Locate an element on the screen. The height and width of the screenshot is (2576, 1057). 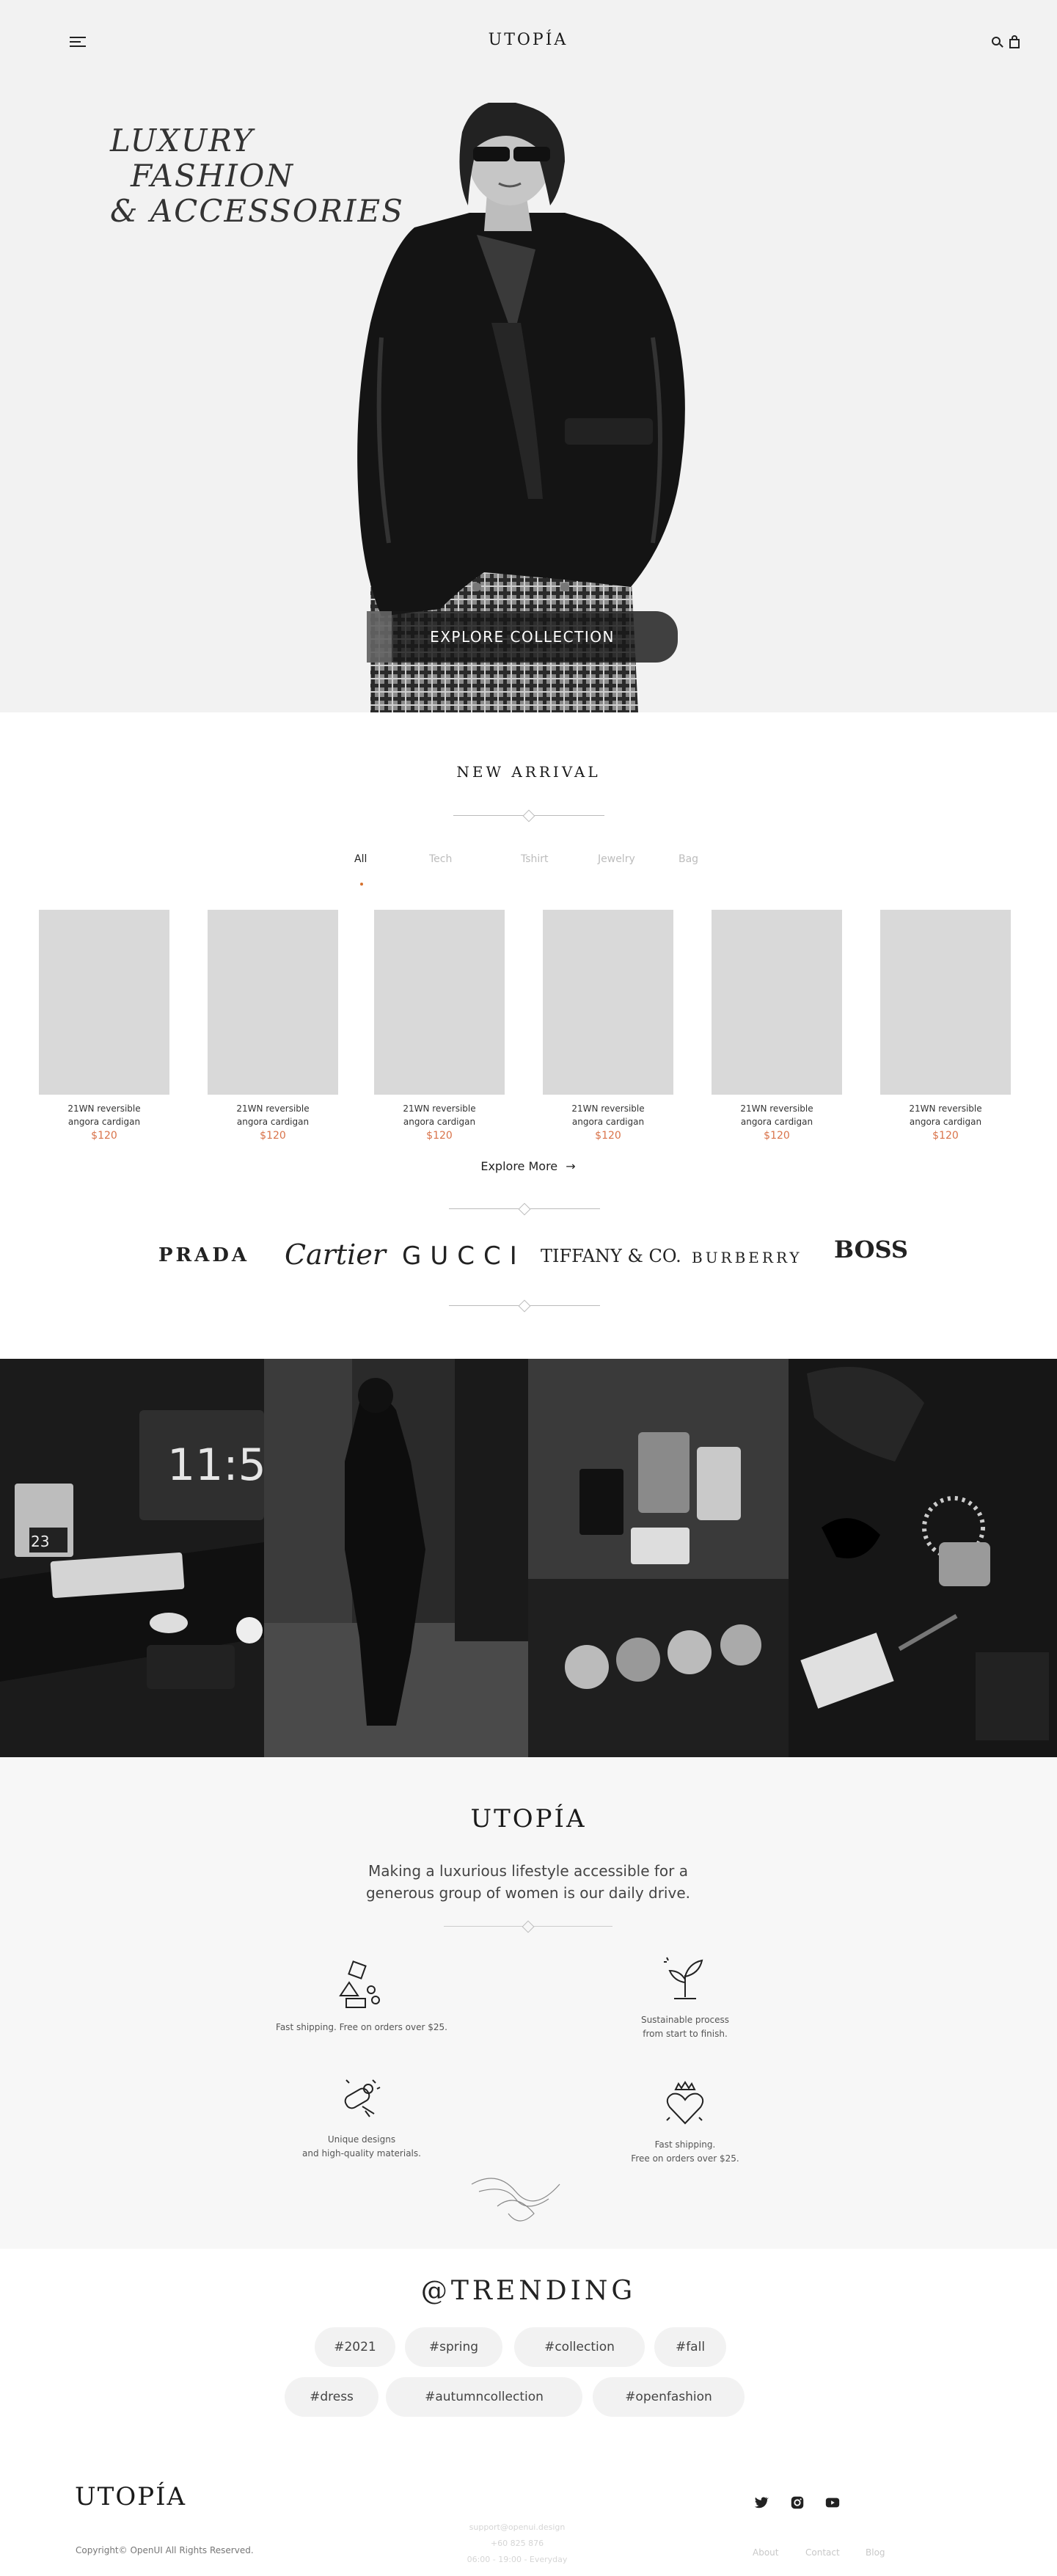
footer-logo: UTOPÍA is located at coordinates (130, 2496).